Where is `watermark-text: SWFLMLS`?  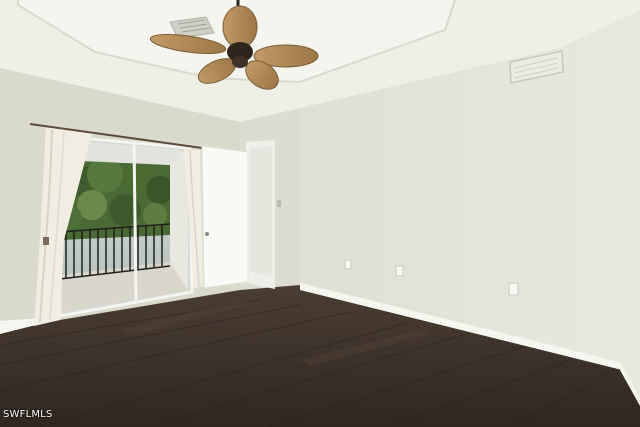 watermark-text: SWFLMLS is located at coordinates (28, 414).